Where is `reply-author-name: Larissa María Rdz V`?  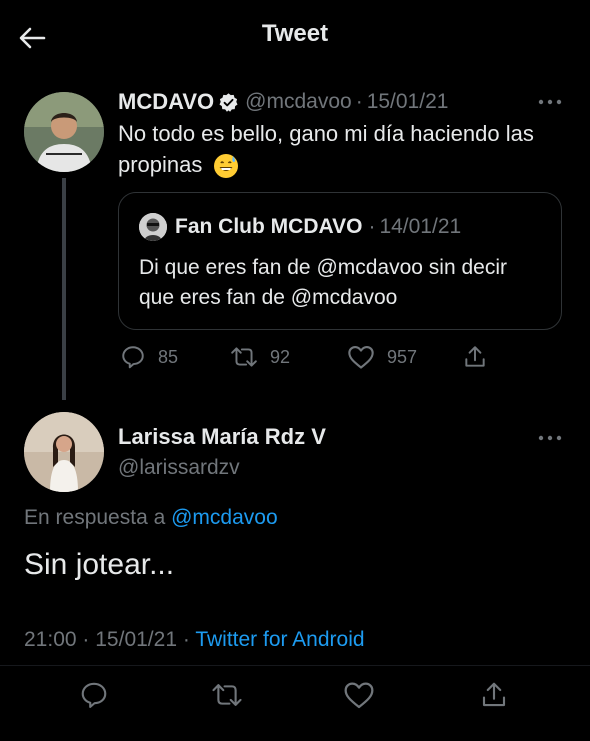
reply-author-name: Larissa María Rdz V is located at coordinates (222, 437).